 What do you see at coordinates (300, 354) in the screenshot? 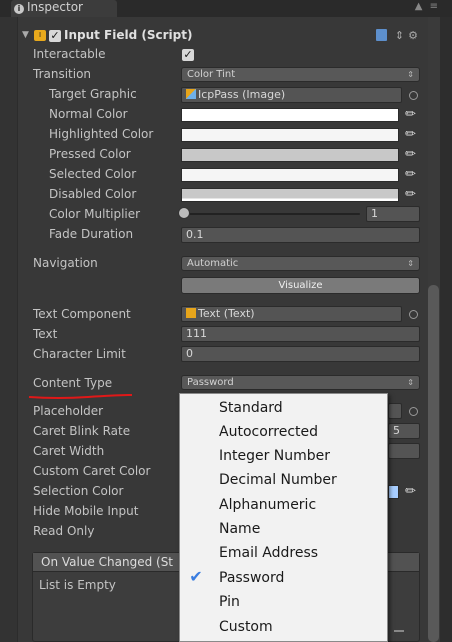
I see `character-limit-field: 0` at bounding box center [300, 354].